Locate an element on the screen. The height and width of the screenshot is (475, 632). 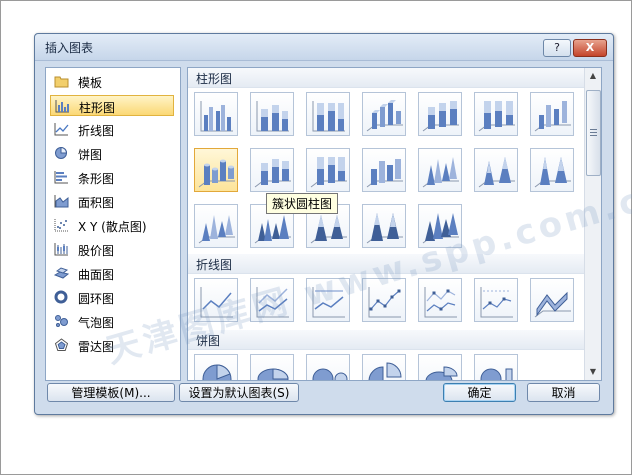
chart-thumb-clustered-column is located at coordinates (216, 114).